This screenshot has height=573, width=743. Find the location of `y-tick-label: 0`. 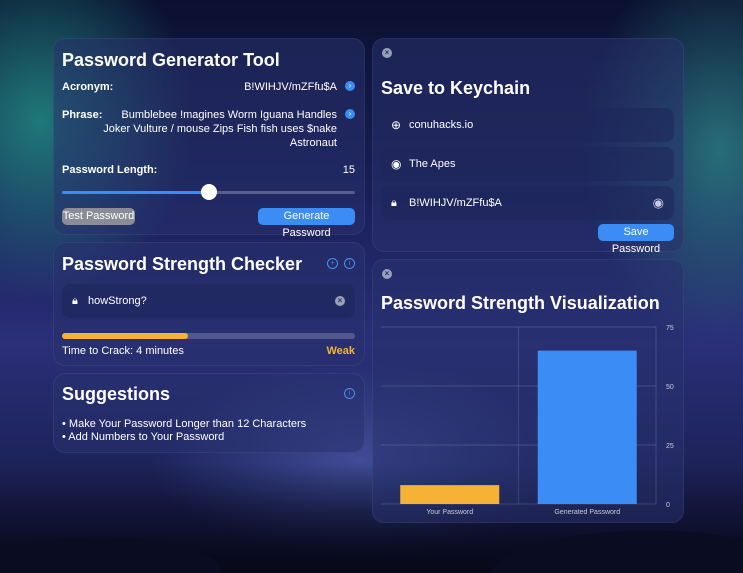

y-tick-label: 0 is located at coordinates (668, 505).